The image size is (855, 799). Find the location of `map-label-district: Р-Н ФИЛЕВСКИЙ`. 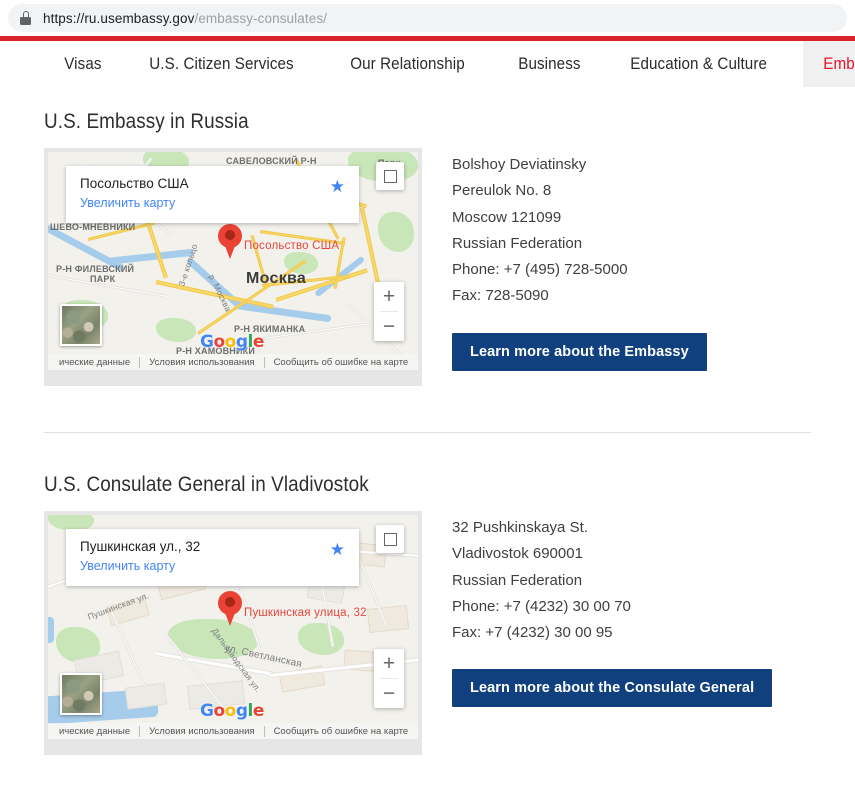

map-label-district: Р-Н ФИЛЕВСКИЙ is located at coordinates (95, 269).